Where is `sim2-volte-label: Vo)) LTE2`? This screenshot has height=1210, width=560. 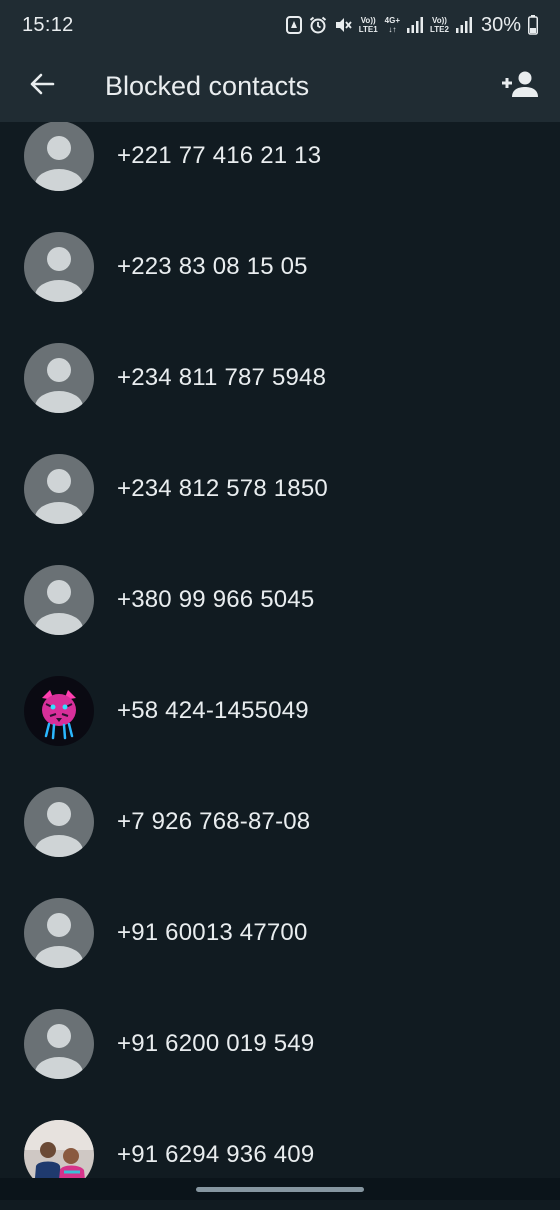
sim2-volte-label: Vo)) LTE2 is located at coordinates (439, 25).